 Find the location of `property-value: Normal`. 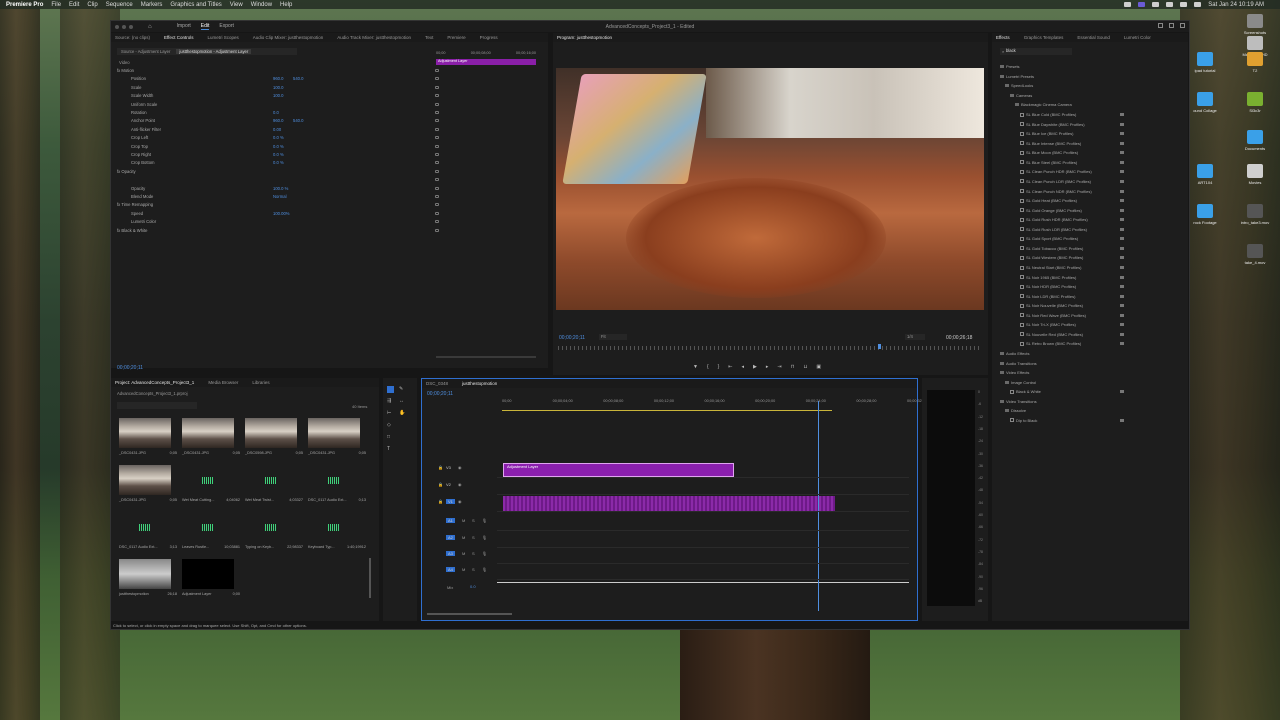

property-value: Normal is located at coordinates (280, 196).